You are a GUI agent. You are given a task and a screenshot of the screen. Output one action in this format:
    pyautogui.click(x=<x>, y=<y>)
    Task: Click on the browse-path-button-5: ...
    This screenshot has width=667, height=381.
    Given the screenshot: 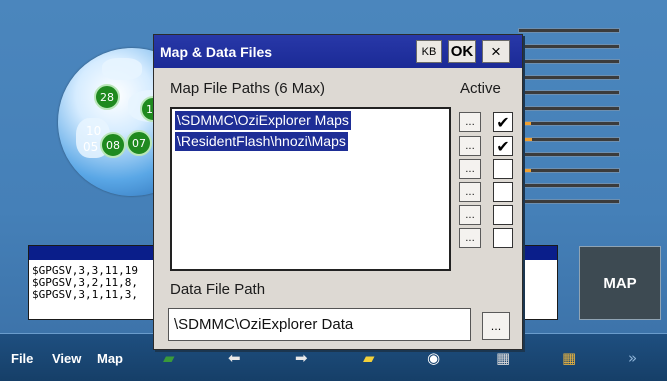 What is the action you would take?
    pyautogui.click(x=470, y=215)
    